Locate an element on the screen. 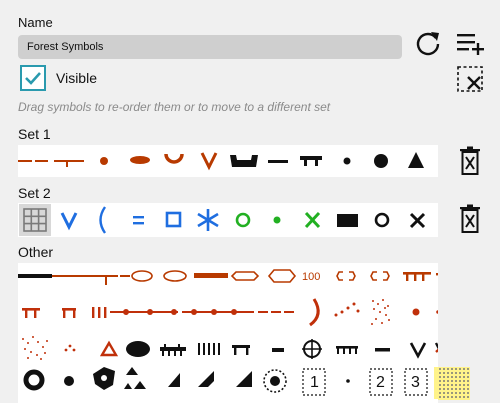 This screenshot has width=500, height=403. symbol-number-two: 2 is located at coordinates (381, 382).